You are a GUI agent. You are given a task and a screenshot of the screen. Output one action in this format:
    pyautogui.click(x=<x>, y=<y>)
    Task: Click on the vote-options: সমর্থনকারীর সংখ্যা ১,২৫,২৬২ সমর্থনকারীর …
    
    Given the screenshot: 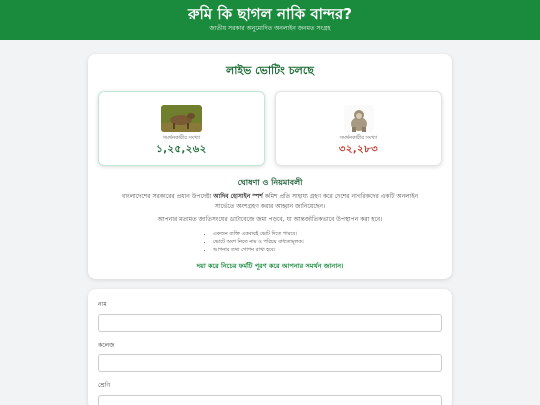 What is the action you would take?
    pyautogui.click(x=270, y=128)
    